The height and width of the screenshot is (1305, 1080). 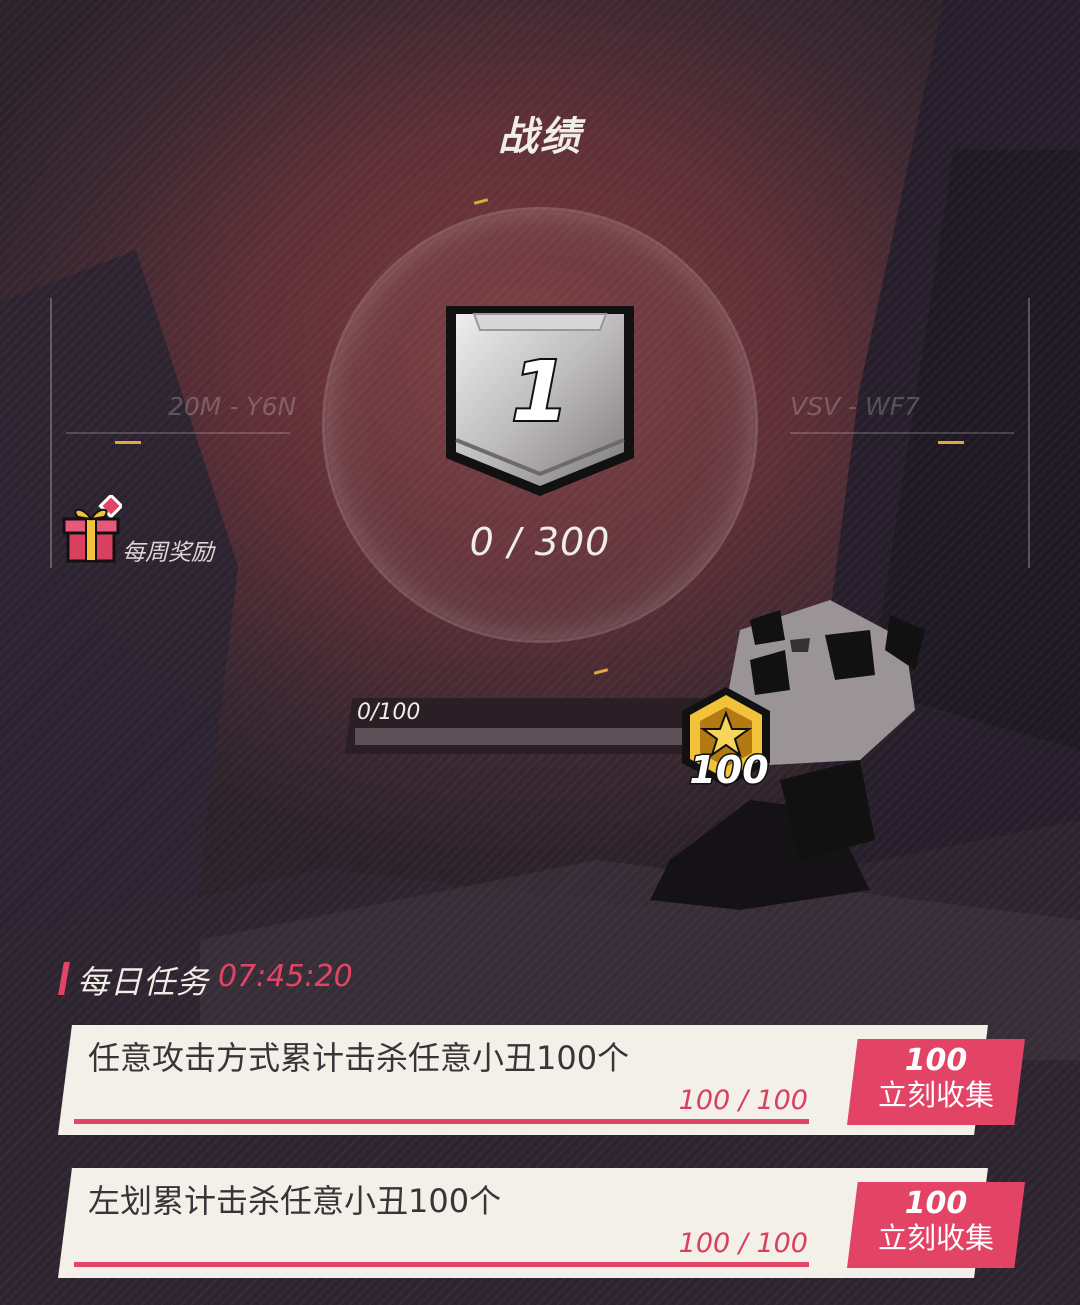 What do you see at coordinates (285, 976) in the screenshot?
I see `daily-timer: 07:45:20` at bounding box center [285, 976].